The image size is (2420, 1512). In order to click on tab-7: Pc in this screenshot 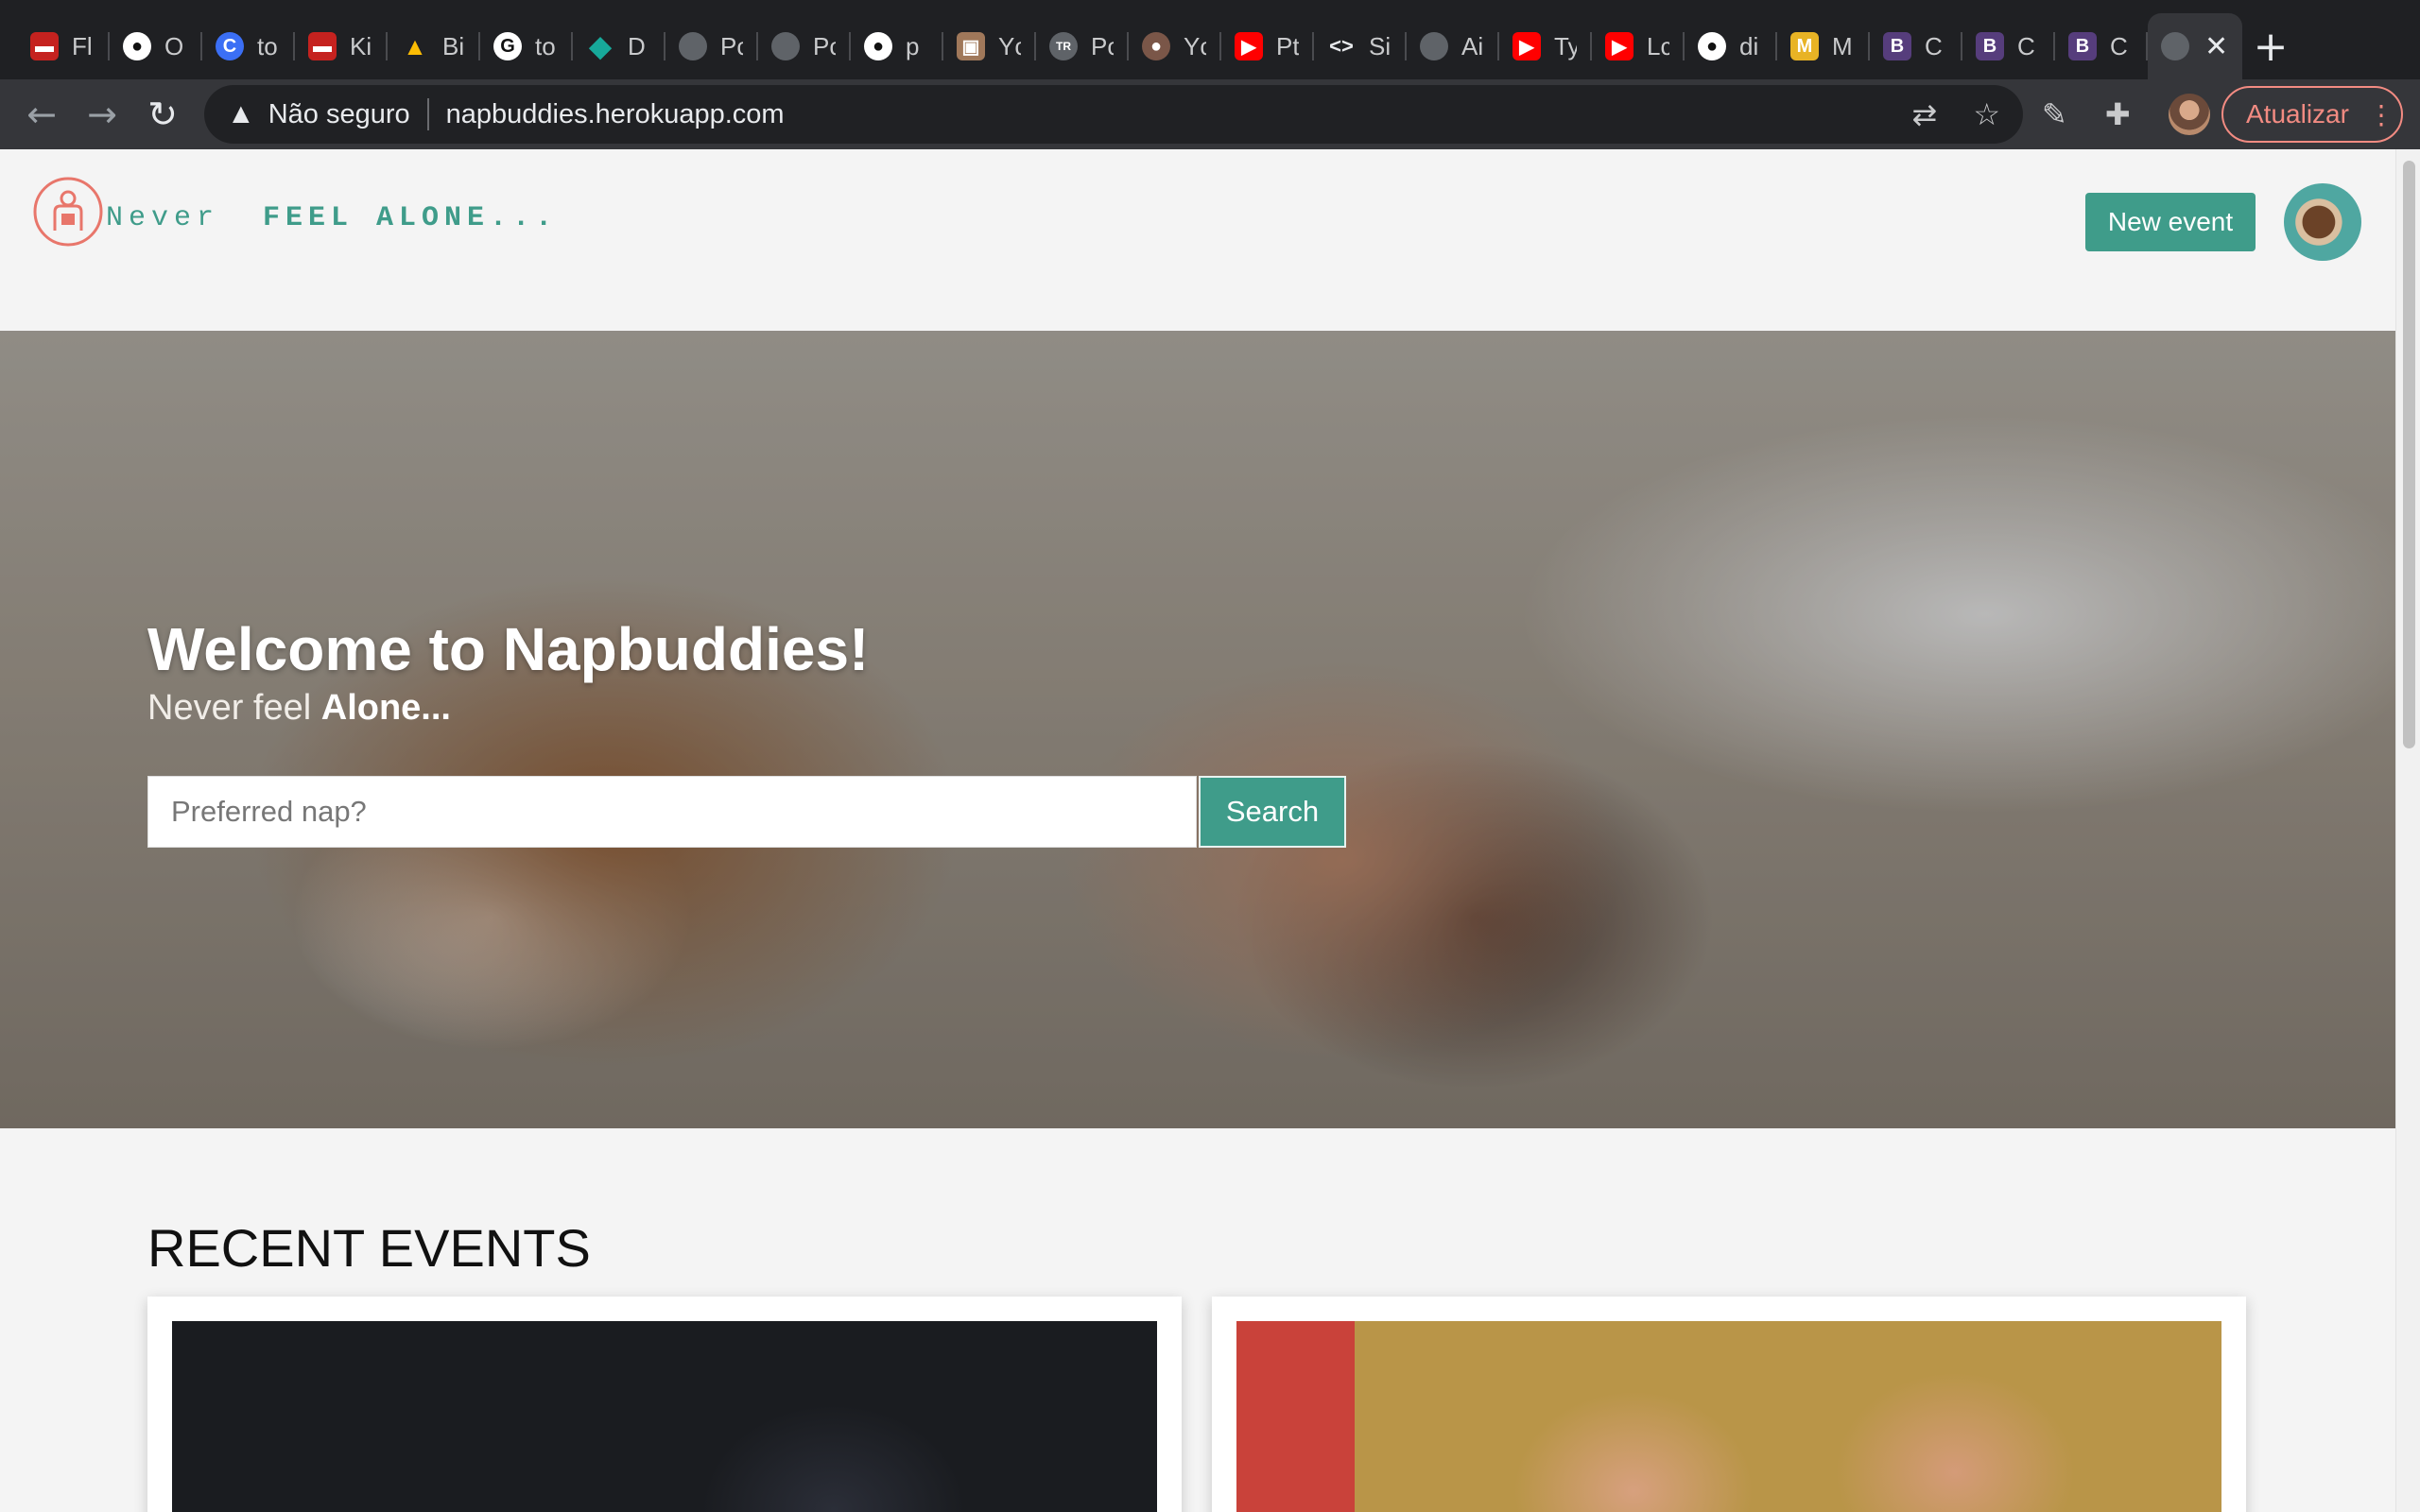, I will do `click(712, 46)`.